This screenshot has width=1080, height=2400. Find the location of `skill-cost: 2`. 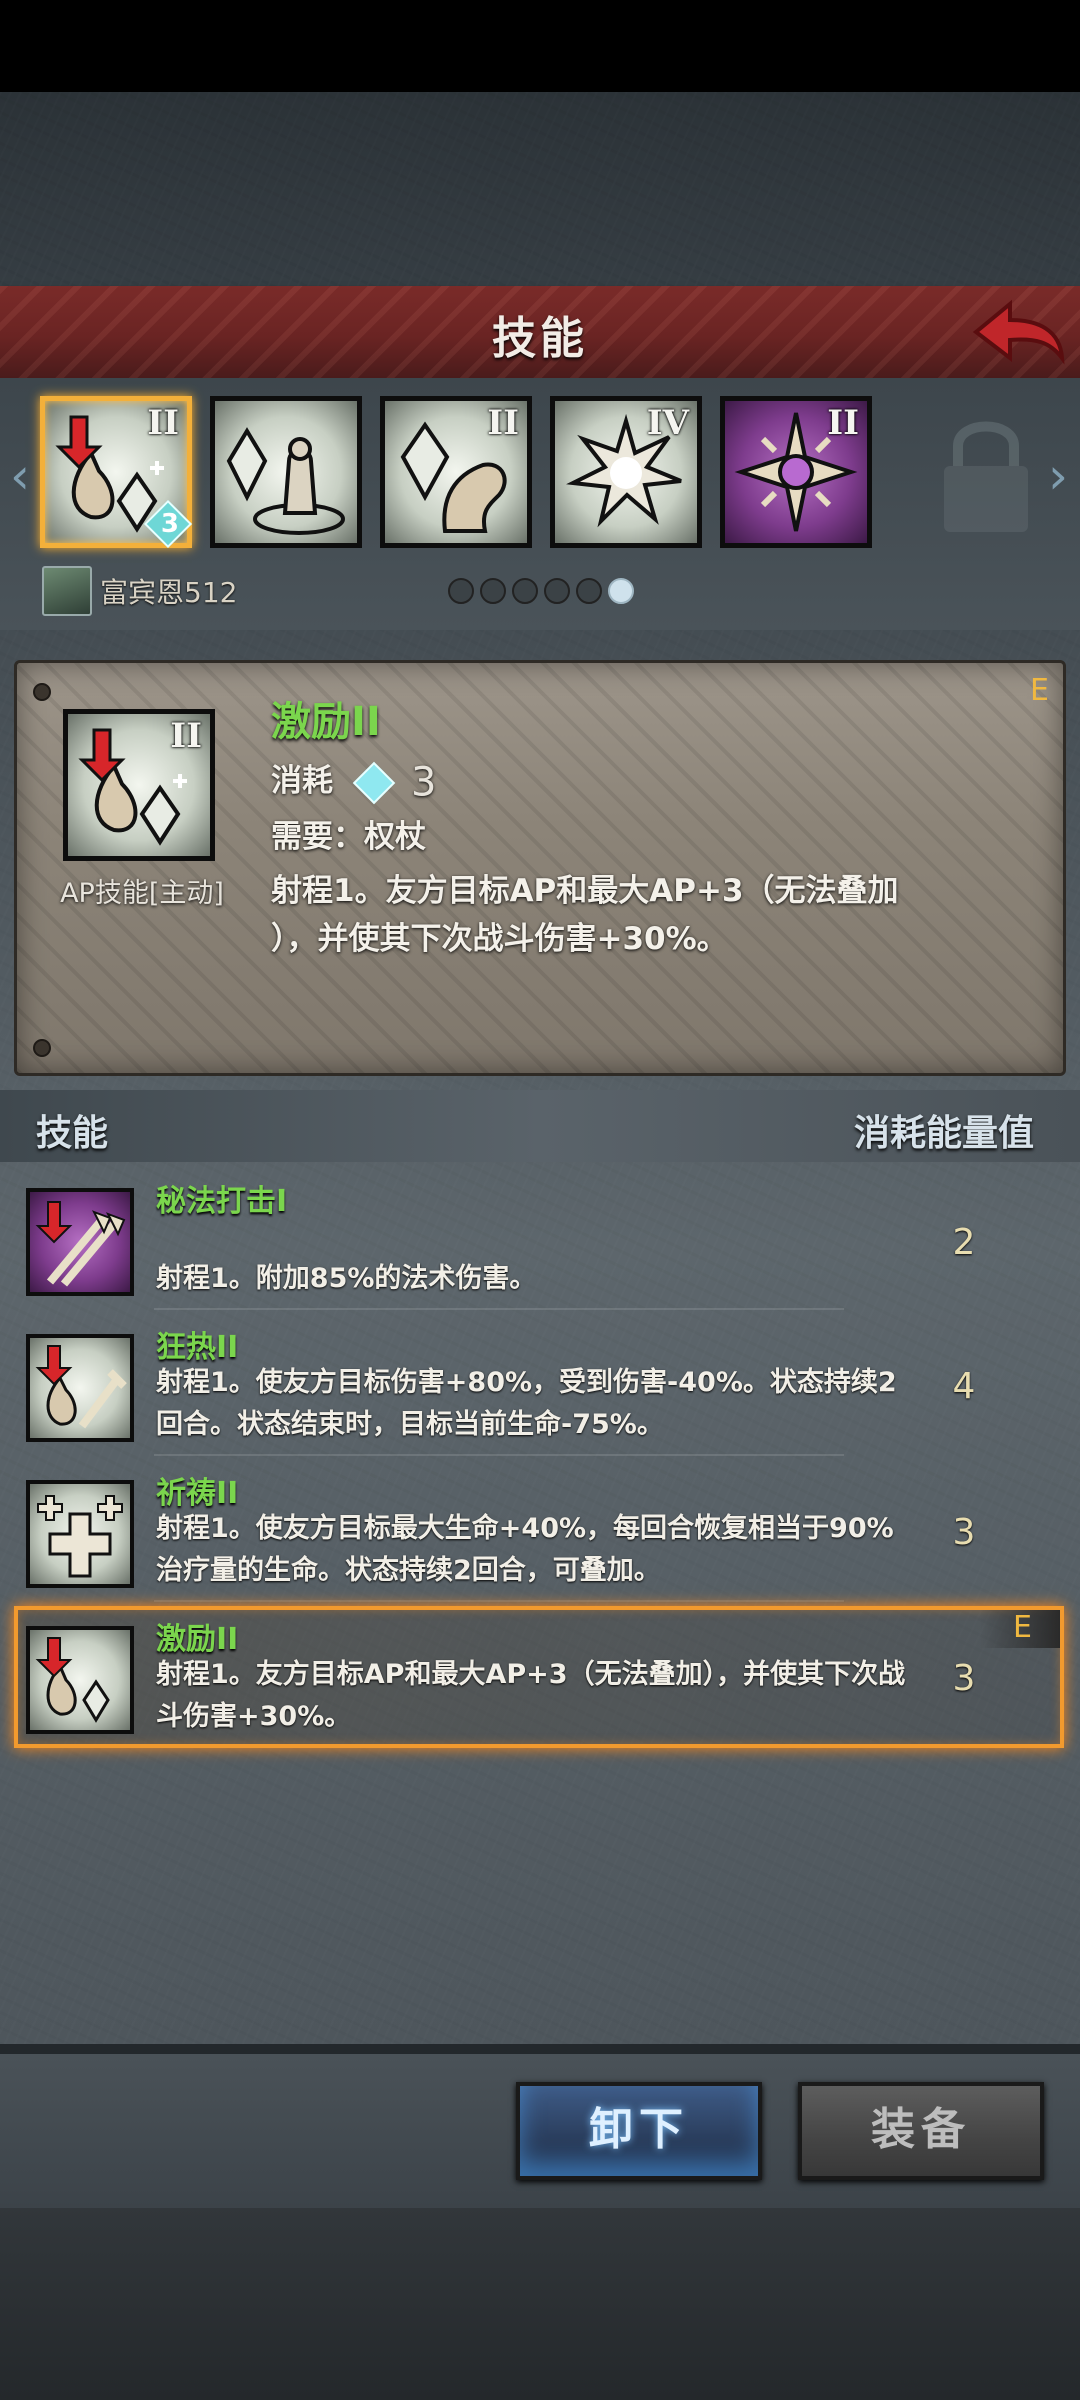

skill-cost: 2 is located at coordinates (964, 1242).